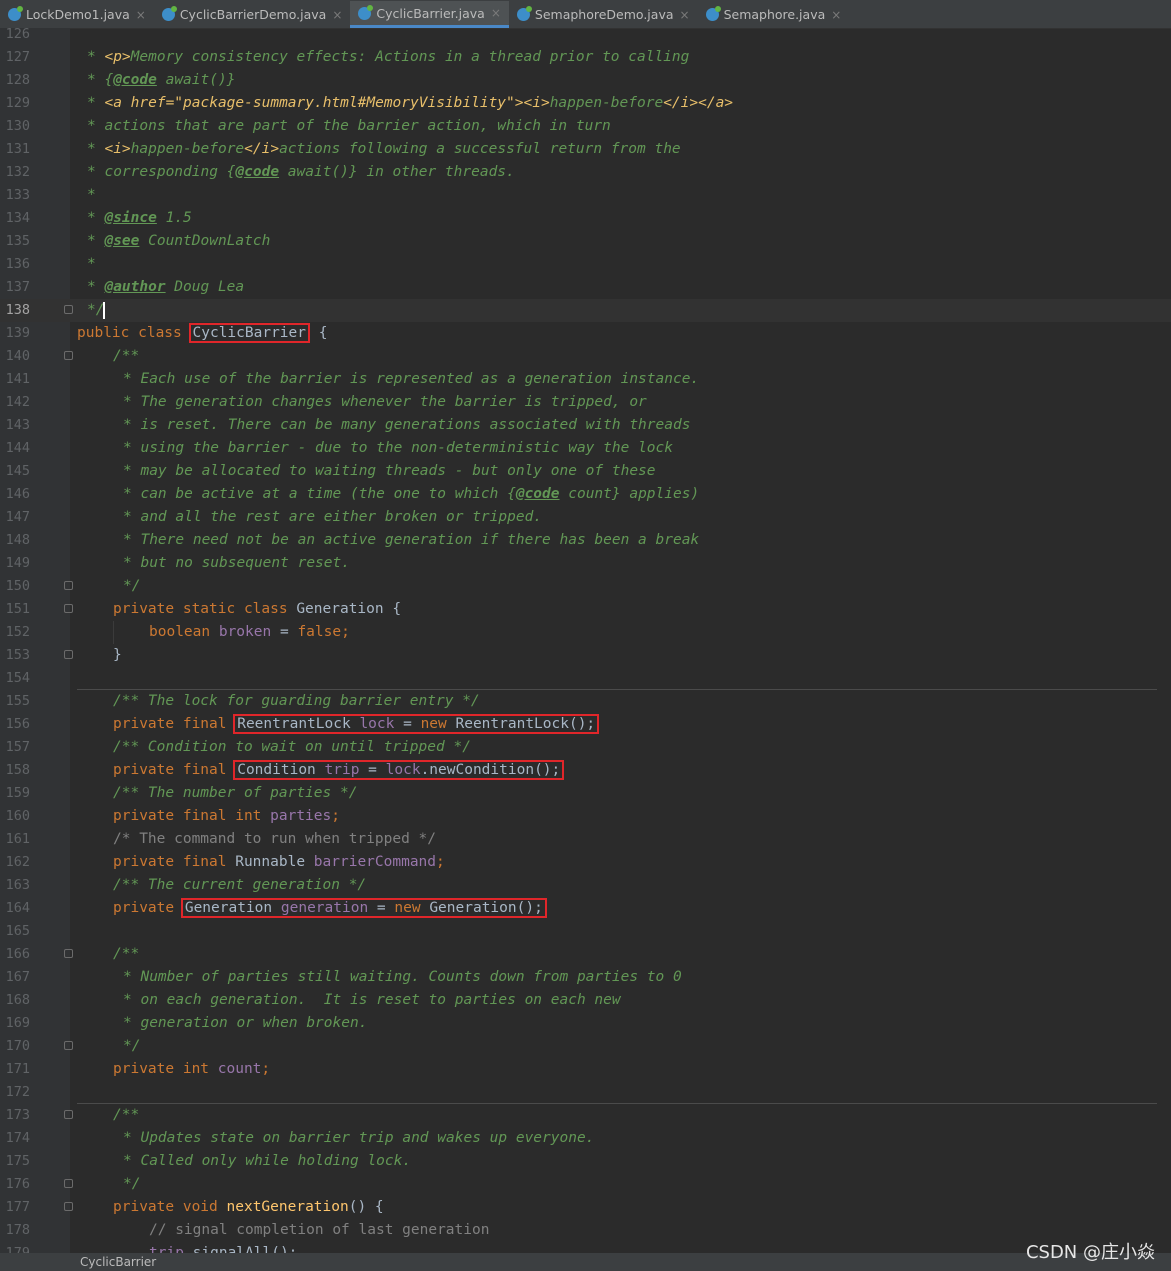 This screenshot has width=1171, height=1271. I want to click on code-line: 159 /** The number of parties */, so click(585, 793).